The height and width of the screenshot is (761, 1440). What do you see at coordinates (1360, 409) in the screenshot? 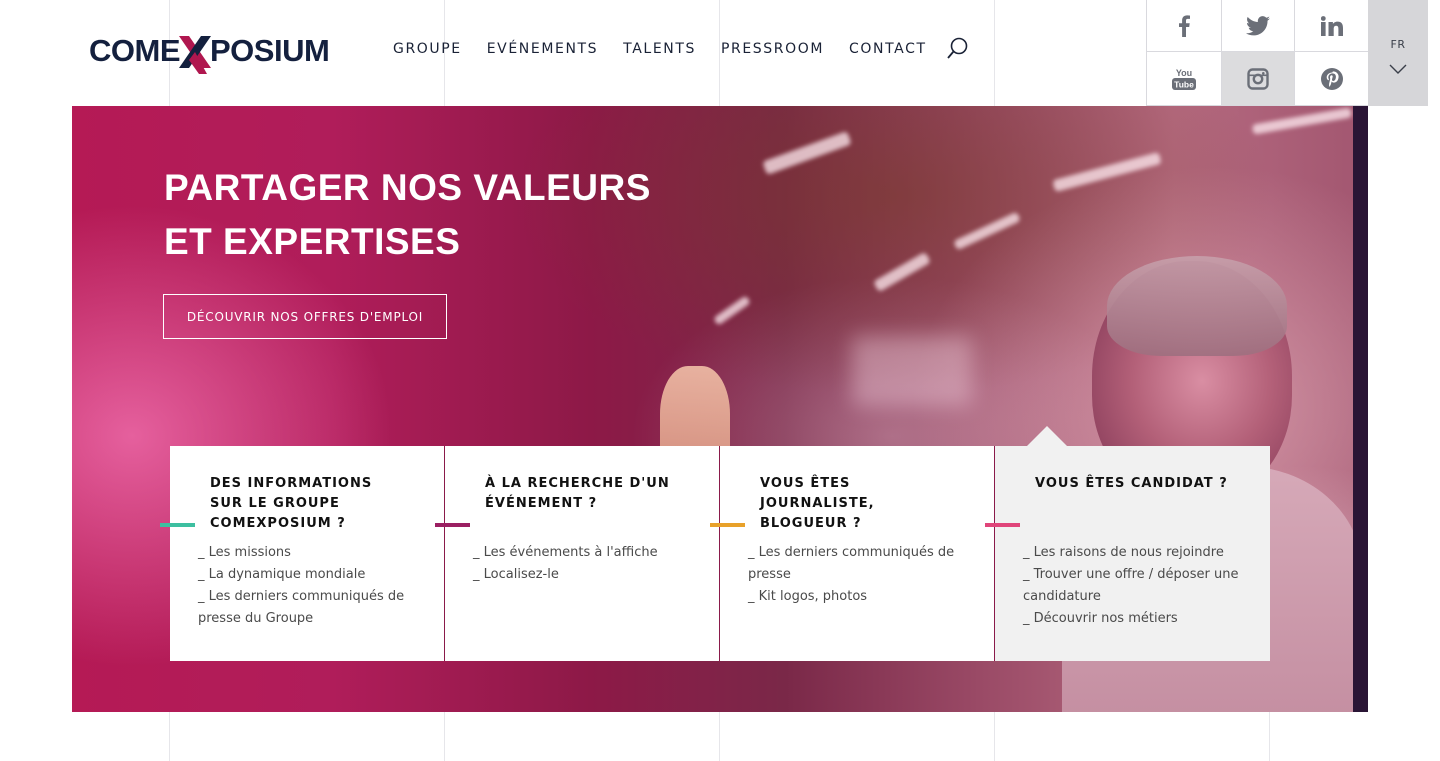
I see `hero-edge-band` at bounding box center [1360, 409].